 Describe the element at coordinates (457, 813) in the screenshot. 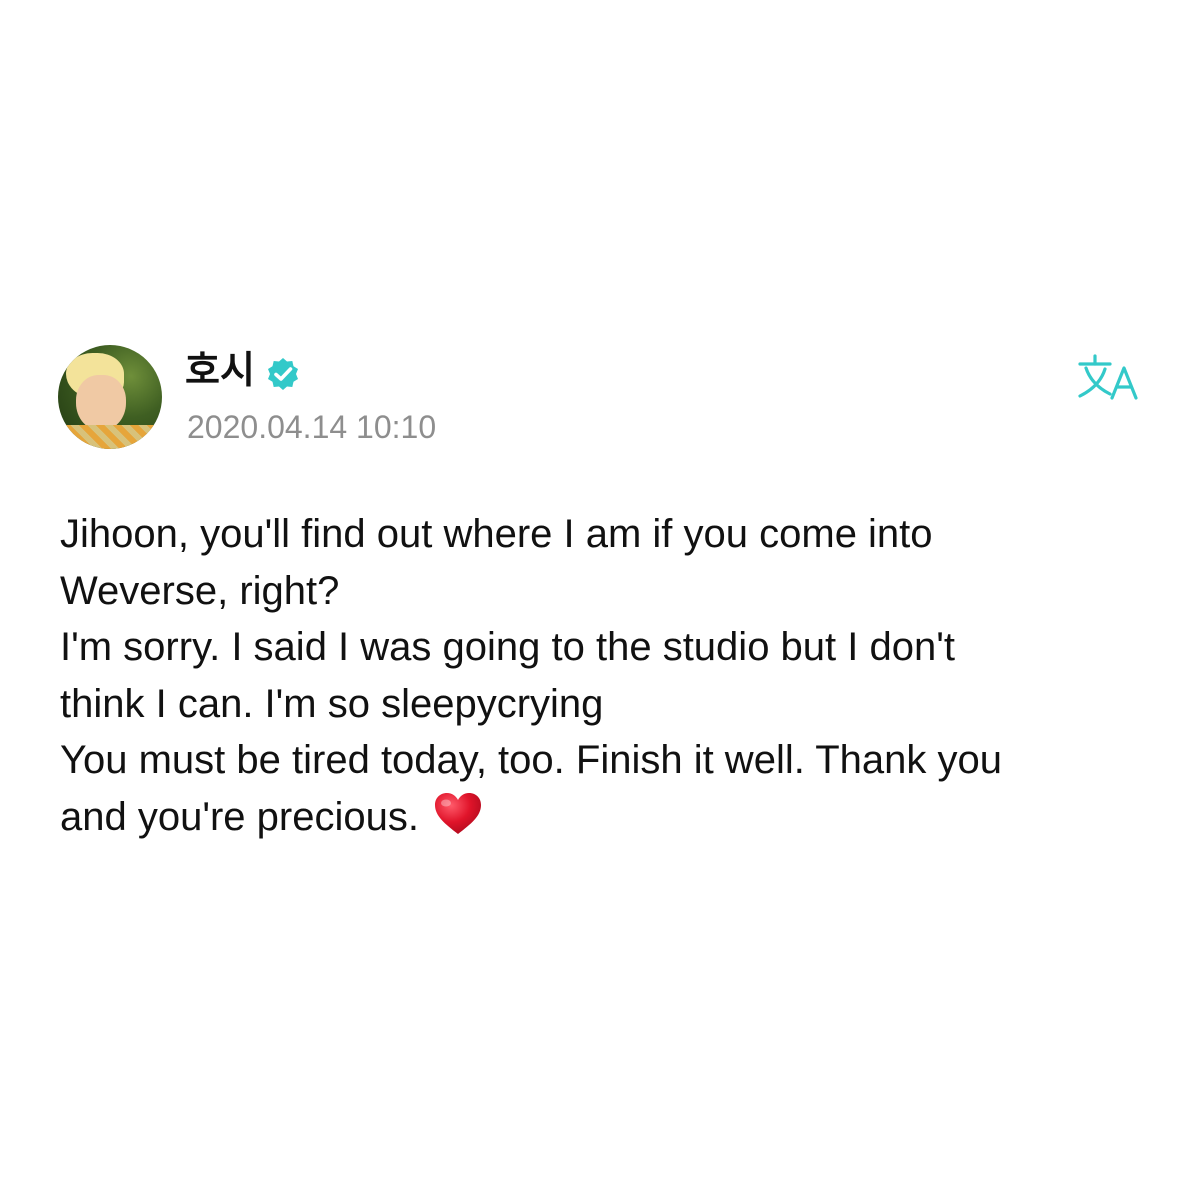

I see `red-heart-emoji` at that location.